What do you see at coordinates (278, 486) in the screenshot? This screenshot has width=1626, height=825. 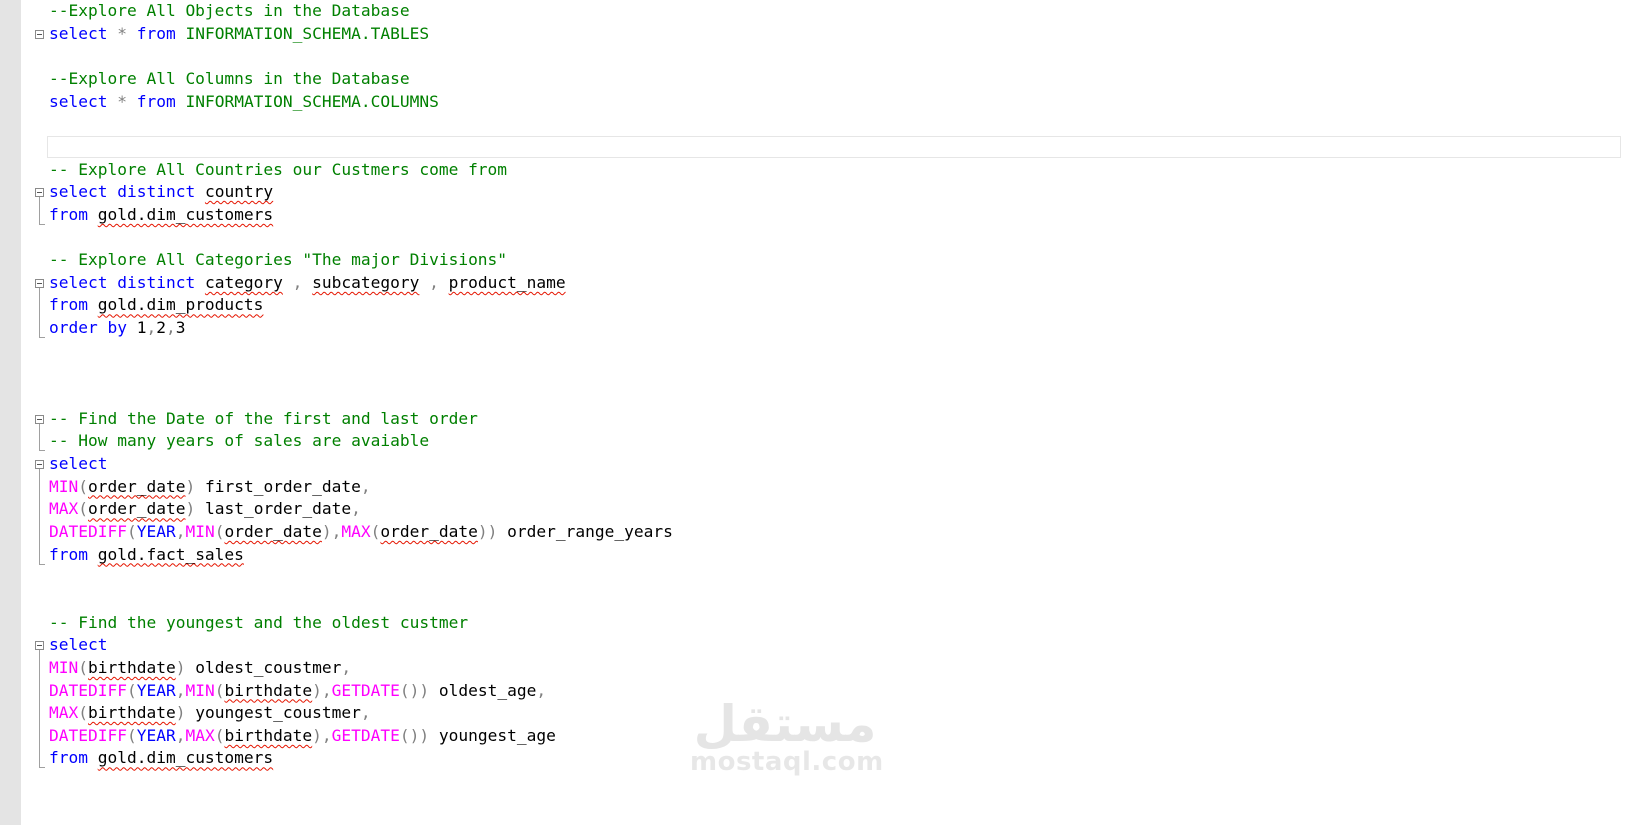 I see `code-token: first_order_date` at bounding box center [278, 486].